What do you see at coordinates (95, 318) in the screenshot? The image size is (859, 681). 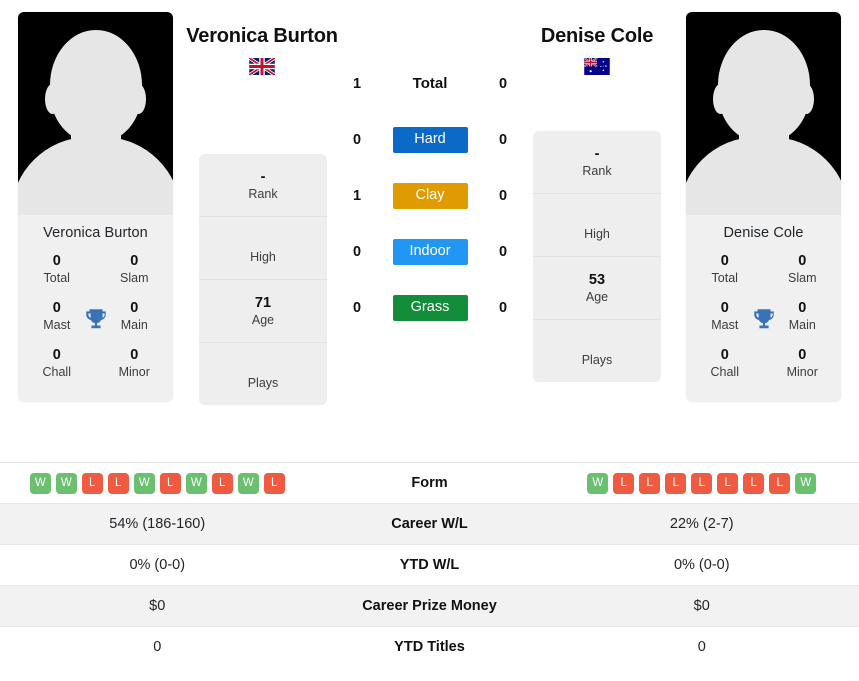 I see `trophy-icon` at bounding box center [95, 318].